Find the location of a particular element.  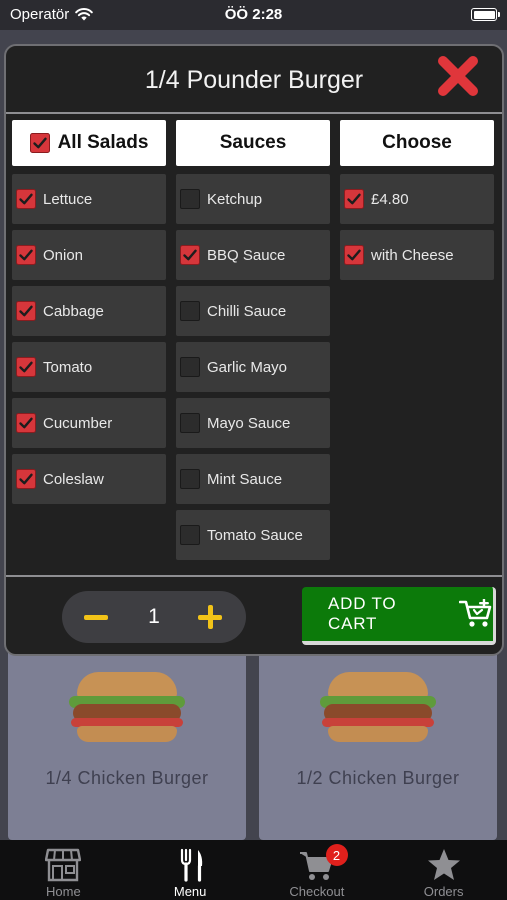

quantity-value: 1 is located at coordinates (154, 616).